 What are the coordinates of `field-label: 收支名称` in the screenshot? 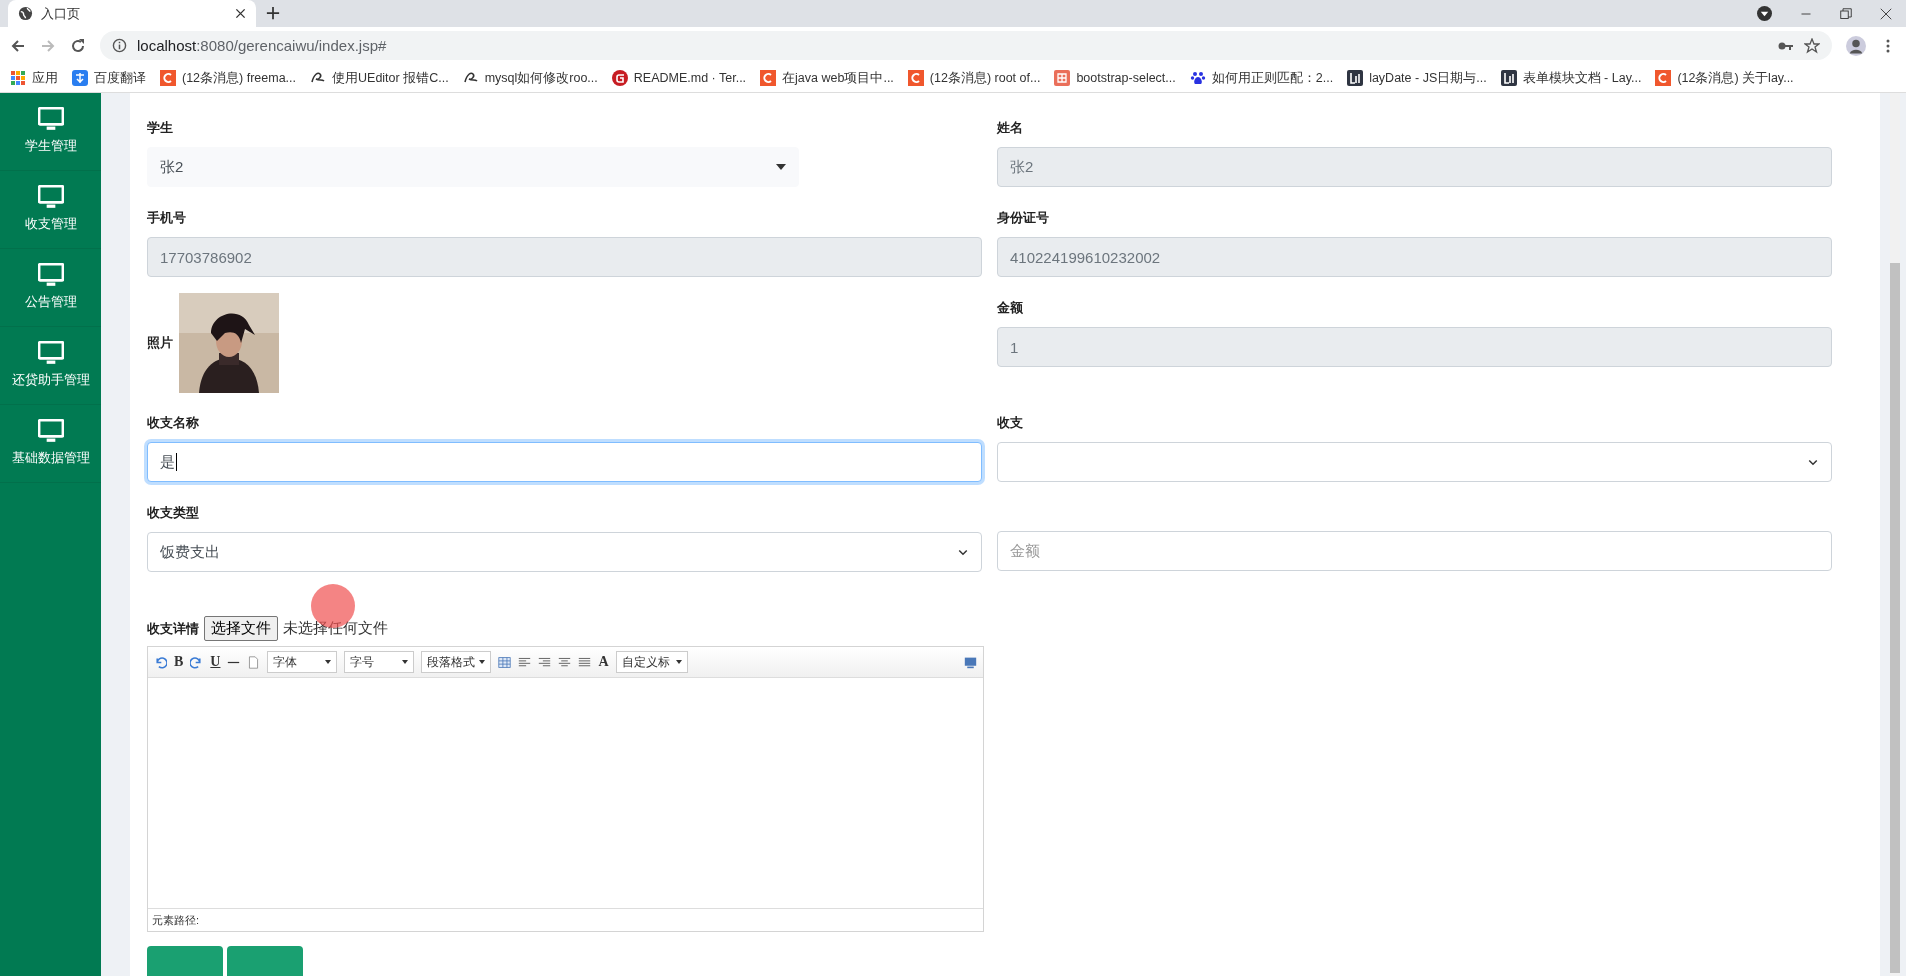 It's located at (173, 423).